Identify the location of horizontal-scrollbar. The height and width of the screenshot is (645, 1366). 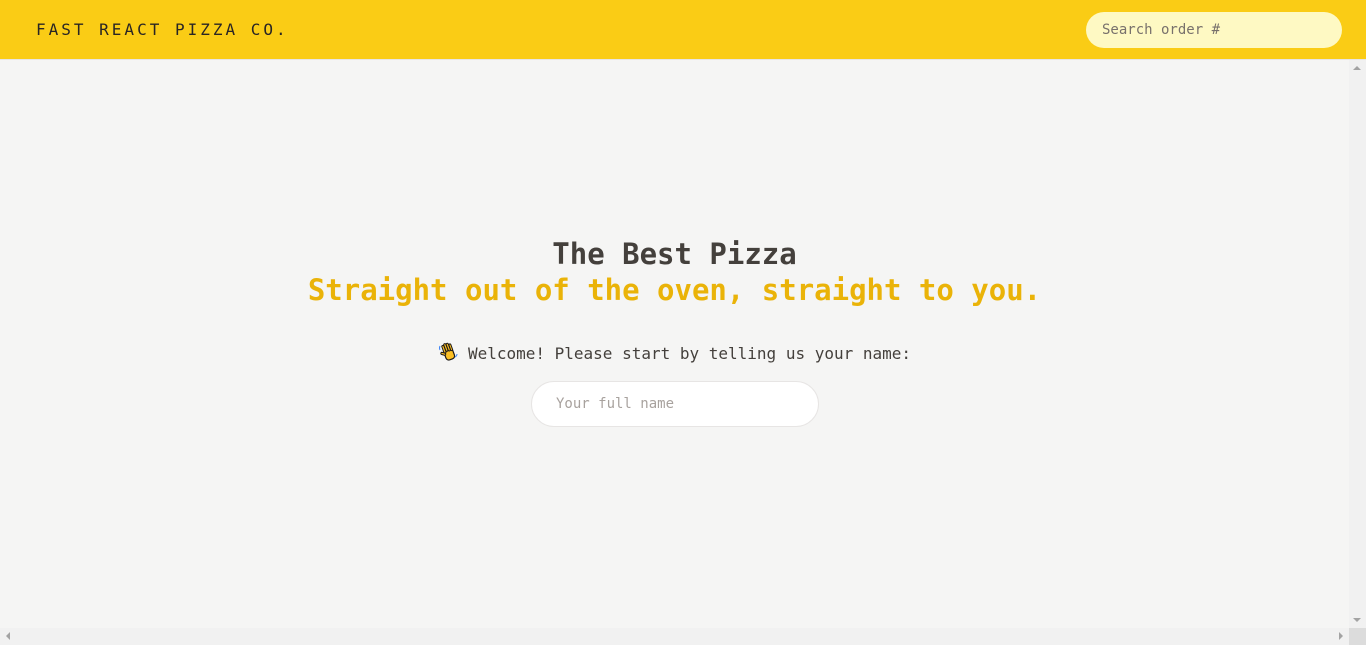
(674, 636).